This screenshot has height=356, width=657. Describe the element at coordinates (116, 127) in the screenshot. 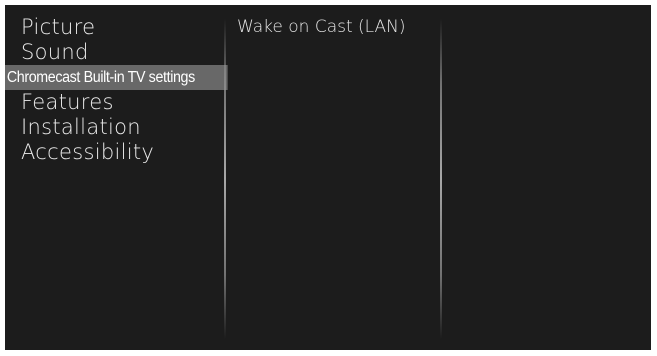

I see `menu-item-installation: Installation` at that location.